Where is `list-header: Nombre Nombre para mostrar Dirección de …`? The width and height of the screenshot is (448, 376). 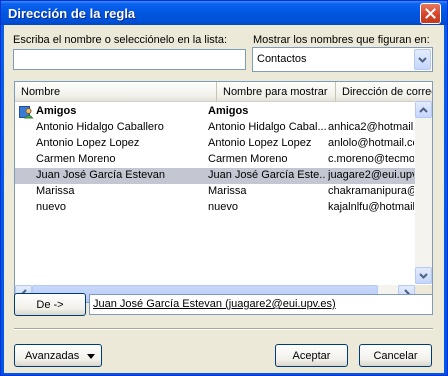
list-header: Nombre Nombre para mostrar Dirección de … is located at coordinates (223, 92).